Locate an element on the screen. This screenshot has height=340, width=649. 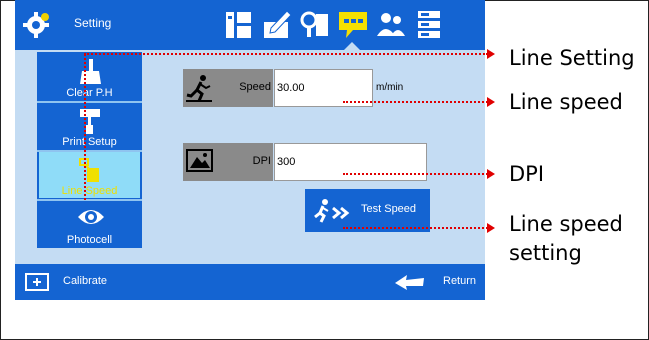
line-setting-icon is located at coordinates (353, 29).